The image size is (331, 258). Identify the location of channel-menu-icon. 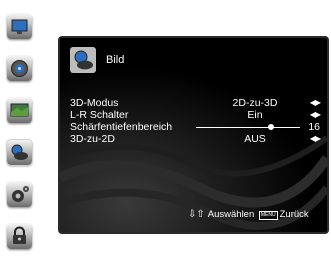
(19, 110).